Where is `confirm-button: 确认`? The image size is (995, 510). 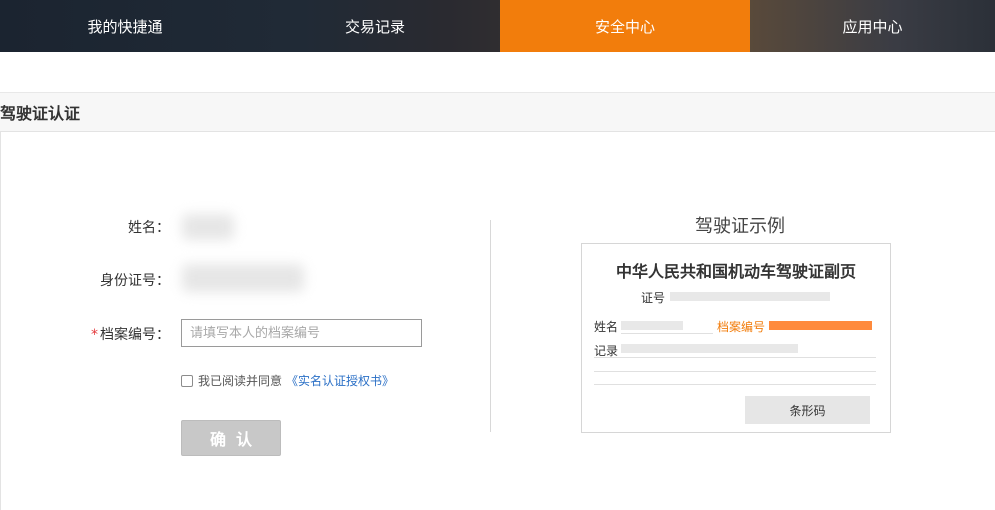 confirm-button: 确认 is located at coordinates (231, 438).